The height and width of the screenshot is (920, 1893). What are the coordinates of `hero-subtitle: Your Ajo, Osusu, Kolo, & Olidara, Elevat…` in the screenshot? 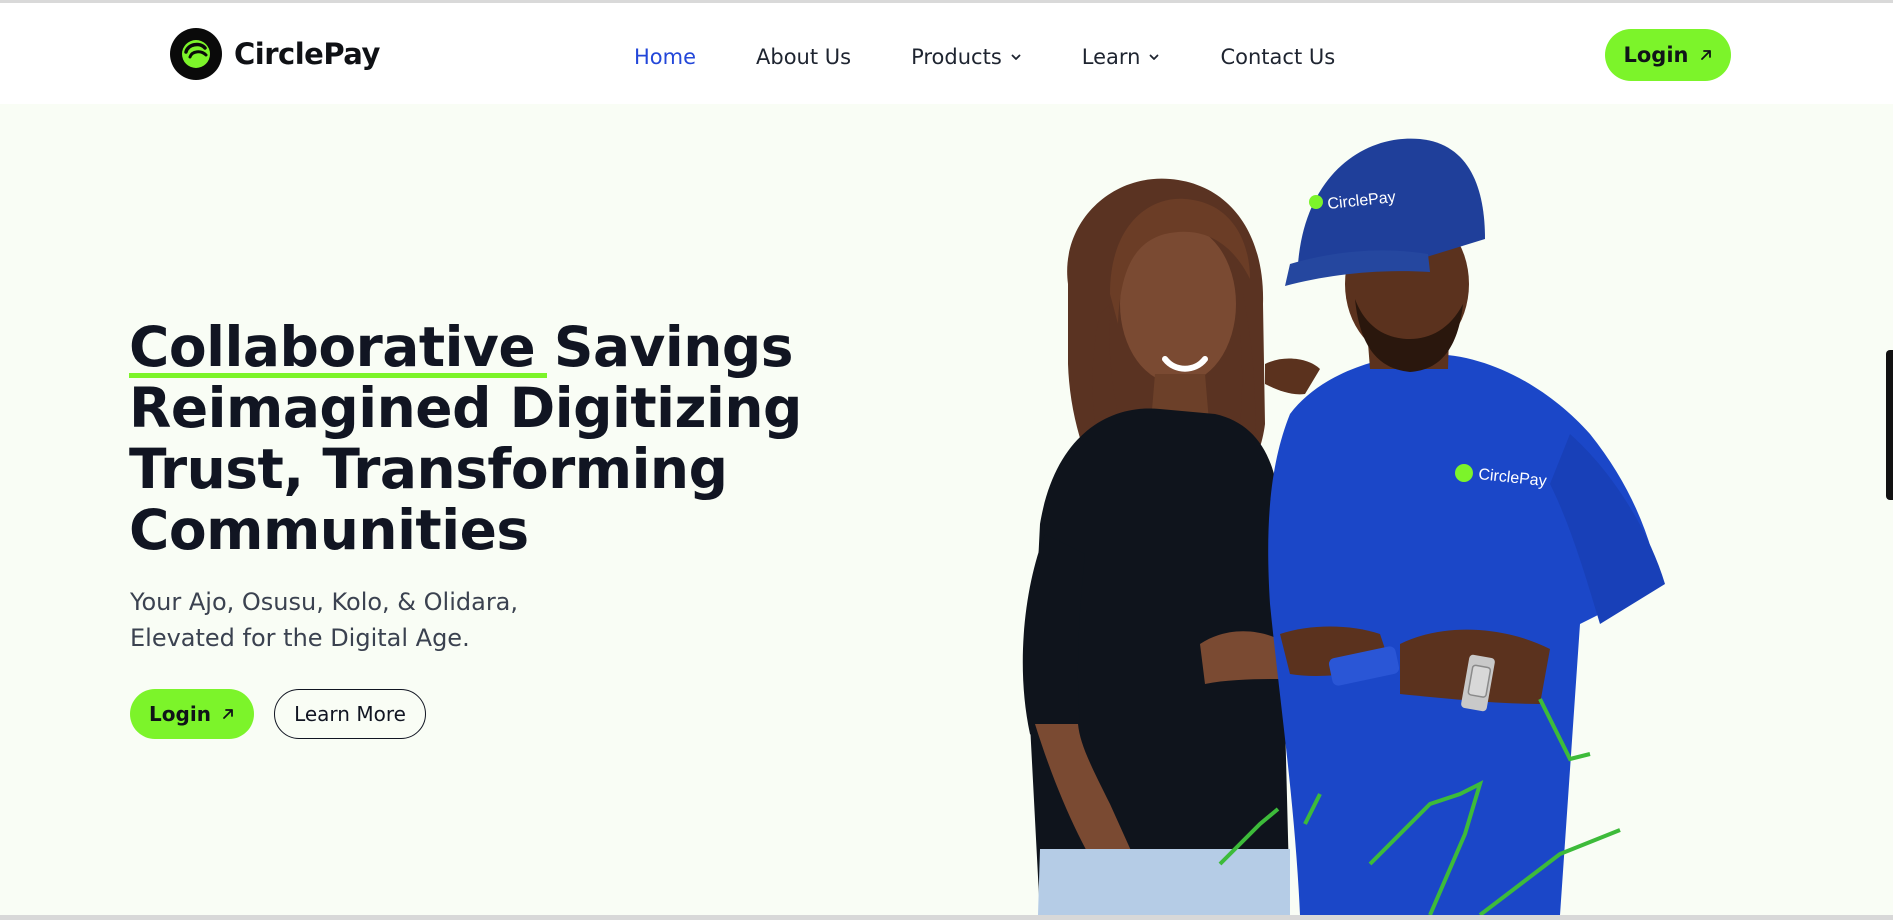 It's located at (390, 620).